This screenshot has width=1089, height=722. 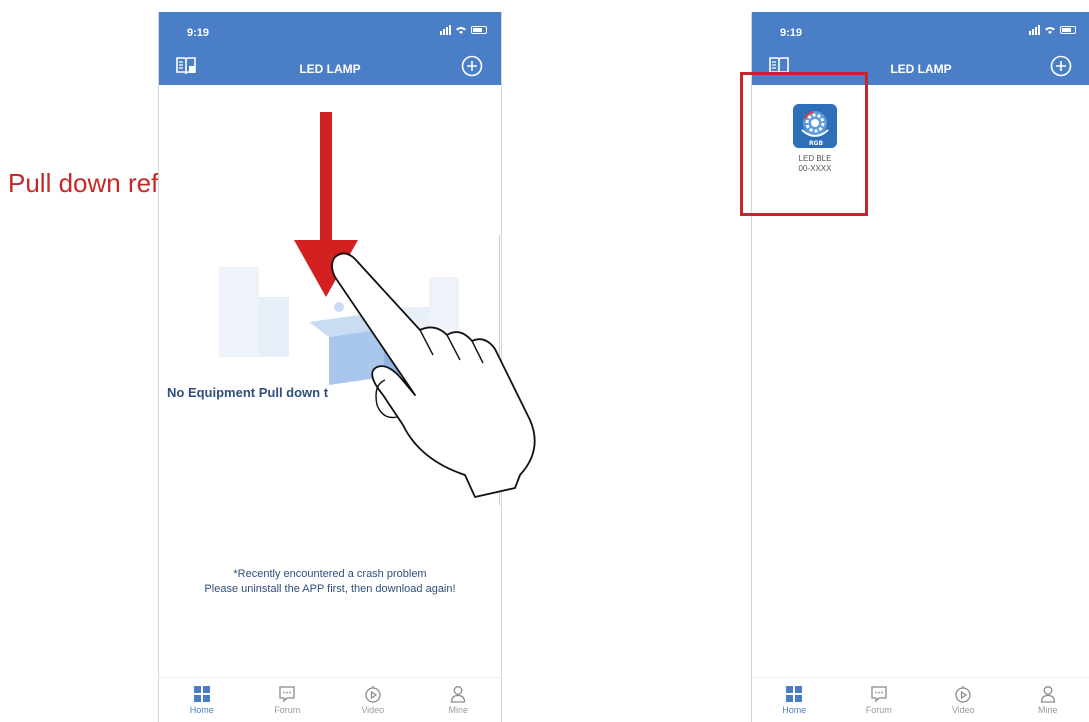 What do you see at coordinates (330, 69) in the screenshot?
I see `page-title: LED LAMP` at bounding box center [330, 69].